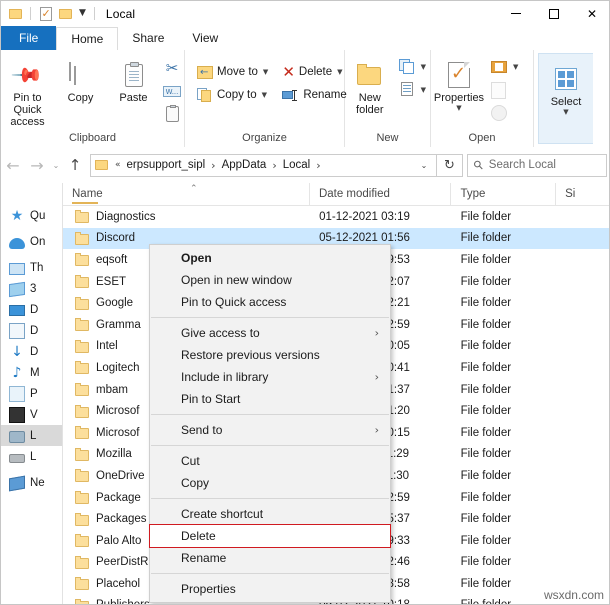 The width and height of the screenshot is (610, 605). I want to click on search-input: Search Local, so click(522, 165).